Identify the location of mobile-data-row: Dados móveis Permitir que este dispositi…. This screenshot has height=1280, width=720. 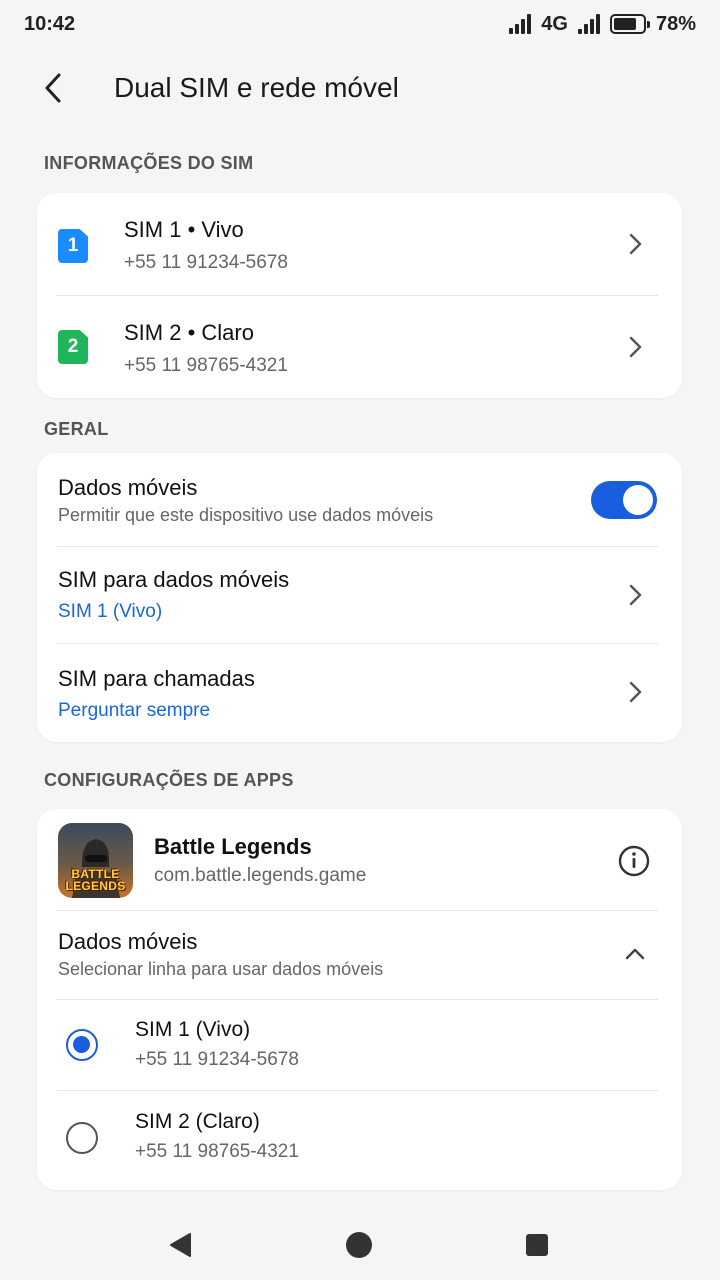
(359, 499).